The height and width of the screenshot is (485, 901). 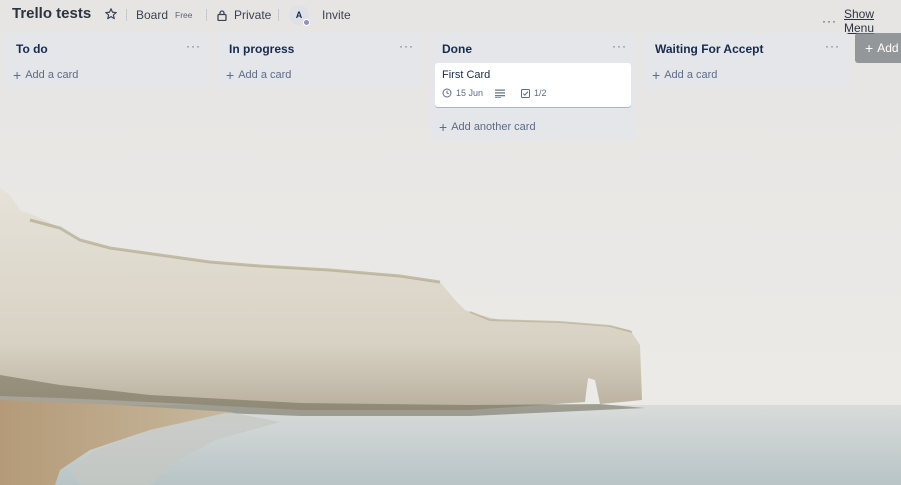 I want to click on list-title: To do, so click(x=32, y=49).